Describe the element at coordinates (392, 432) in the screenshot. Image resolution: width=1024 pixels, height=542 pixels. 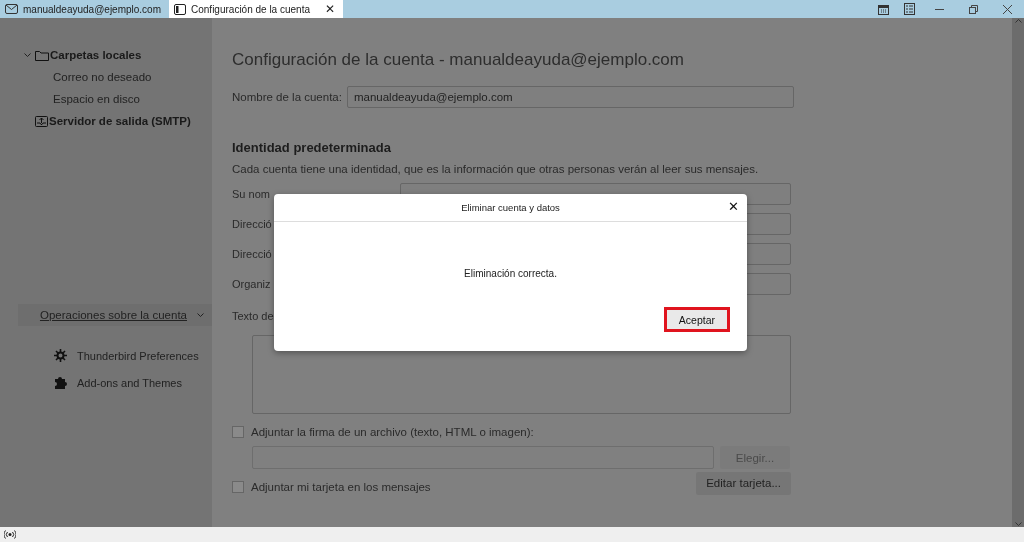
I see `checkbox-label: Adjuntar la firma de un archivo (texto, HTML o imagen):` at that location.